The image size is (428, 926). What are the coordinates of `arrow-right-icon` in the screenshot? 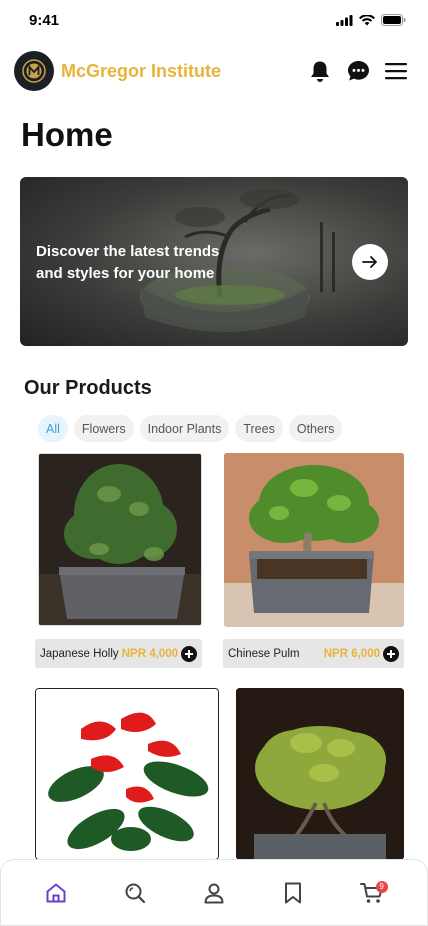 It's located at (369, 262).